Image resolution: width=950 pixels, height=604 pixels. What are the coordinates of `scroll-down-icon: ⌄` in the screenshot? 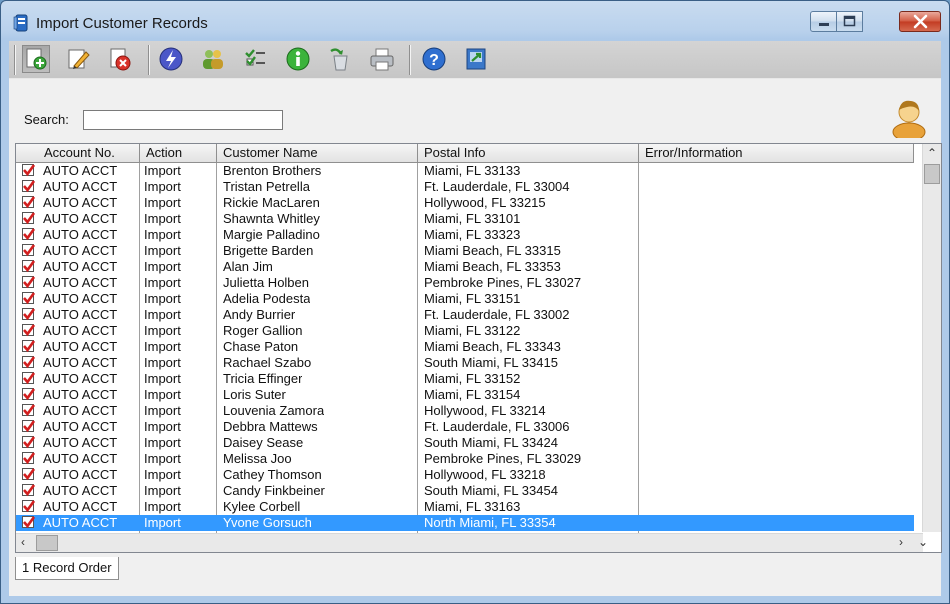 It's located at (923, 542).